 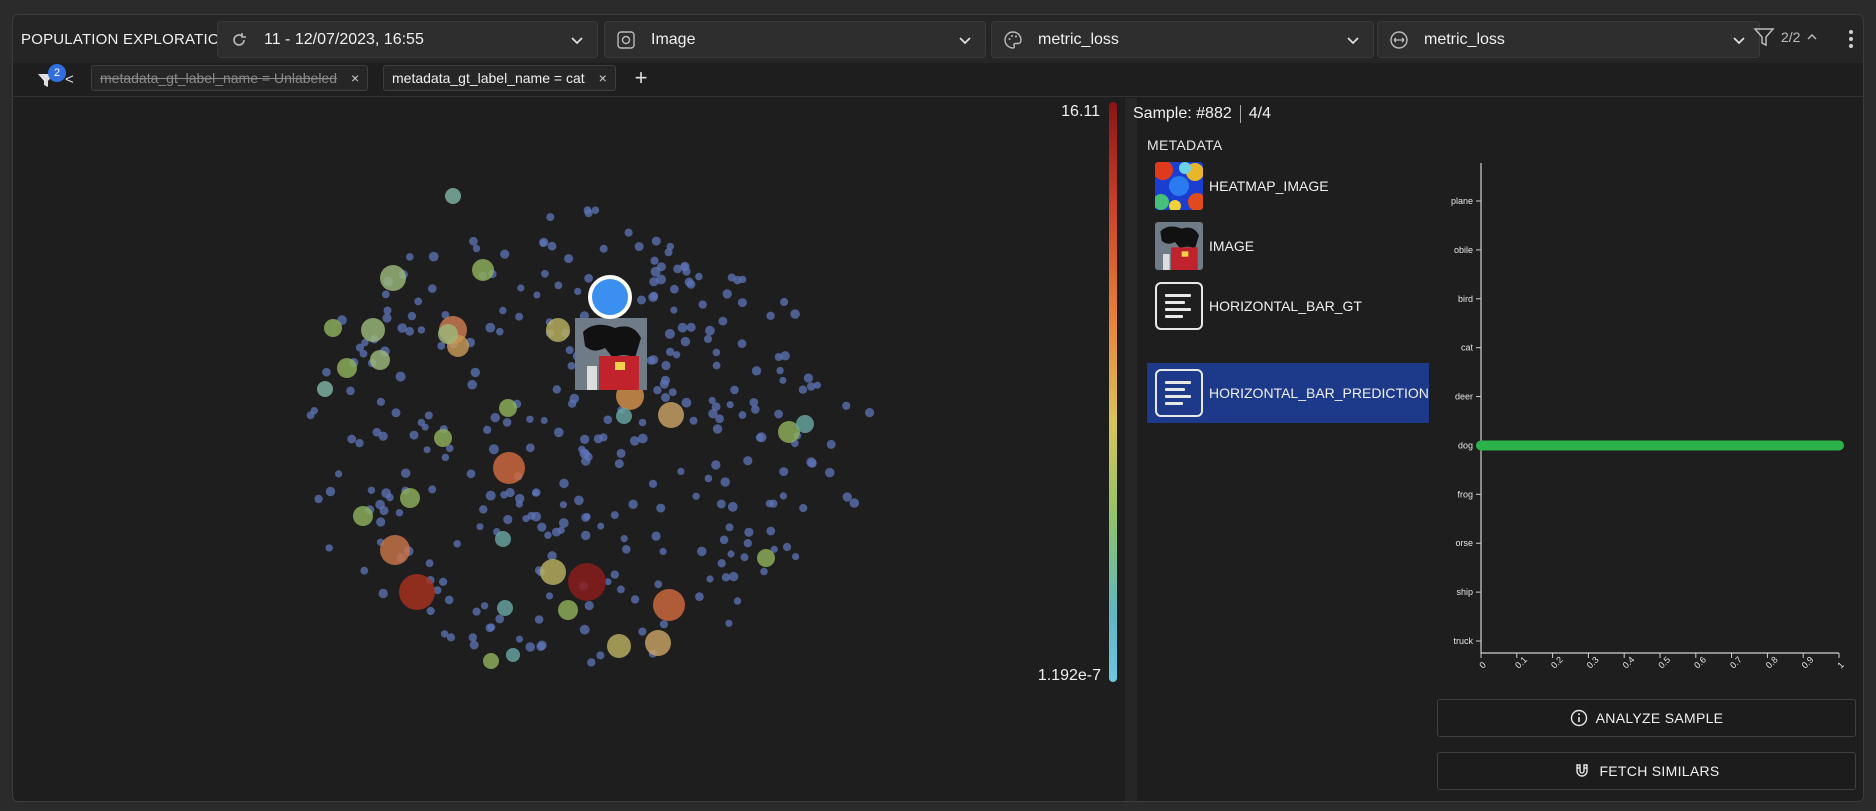 What do you see at coordinates (641, 78) in the screenshot?
I see `add-filter-button: +` at bounding box center [641, 78].